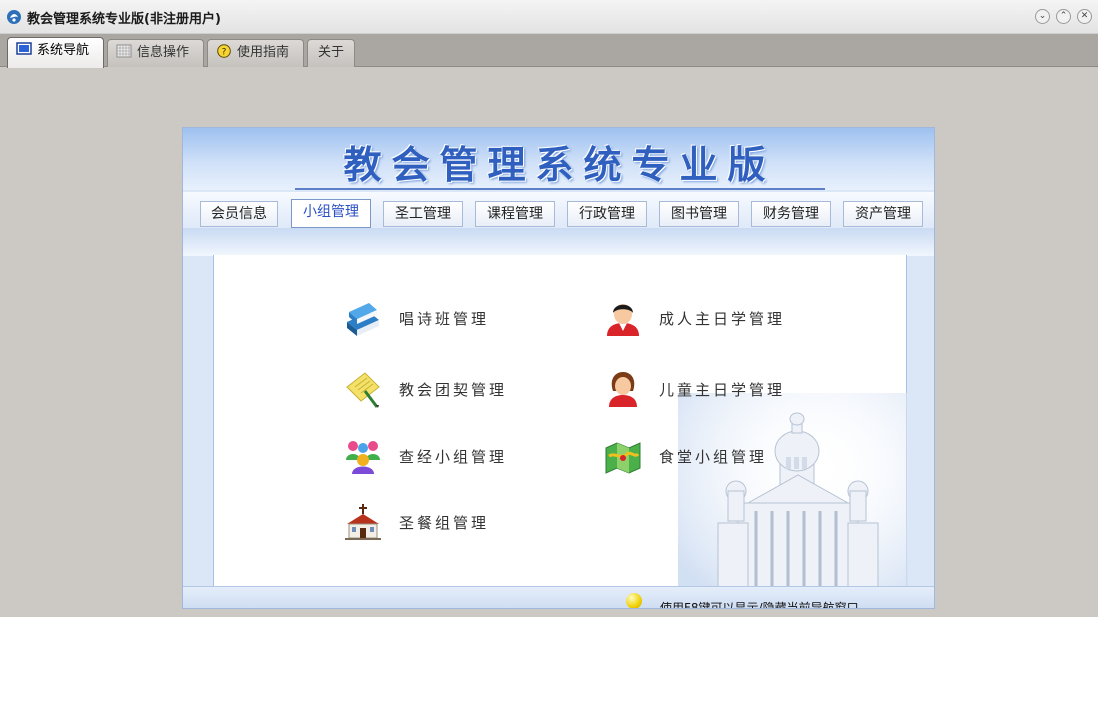 This screenshot has height=723, width=1098. What do you see at coordinates (558, 597) in the screenshot?
I see `status-bar: 使用F8键可以显示/隐藏当前导航窗口` at bounding box center [558, 597].